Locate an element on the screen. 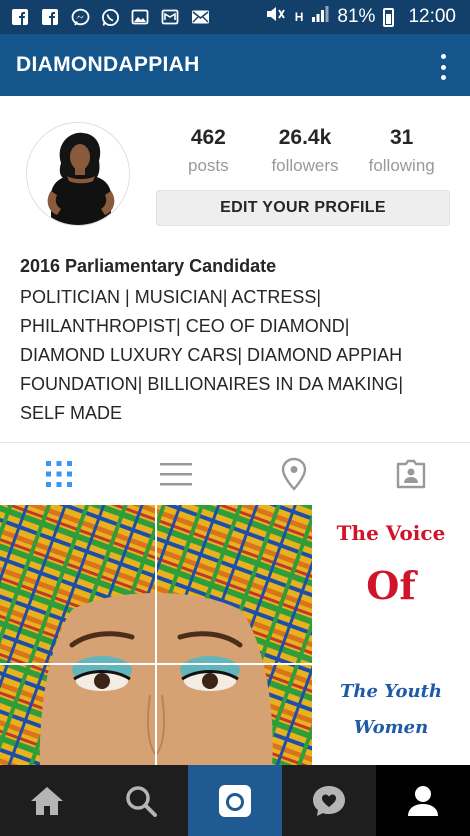 The image size is (470, 836). bottom-navigation is located at coordinates (235, 800).